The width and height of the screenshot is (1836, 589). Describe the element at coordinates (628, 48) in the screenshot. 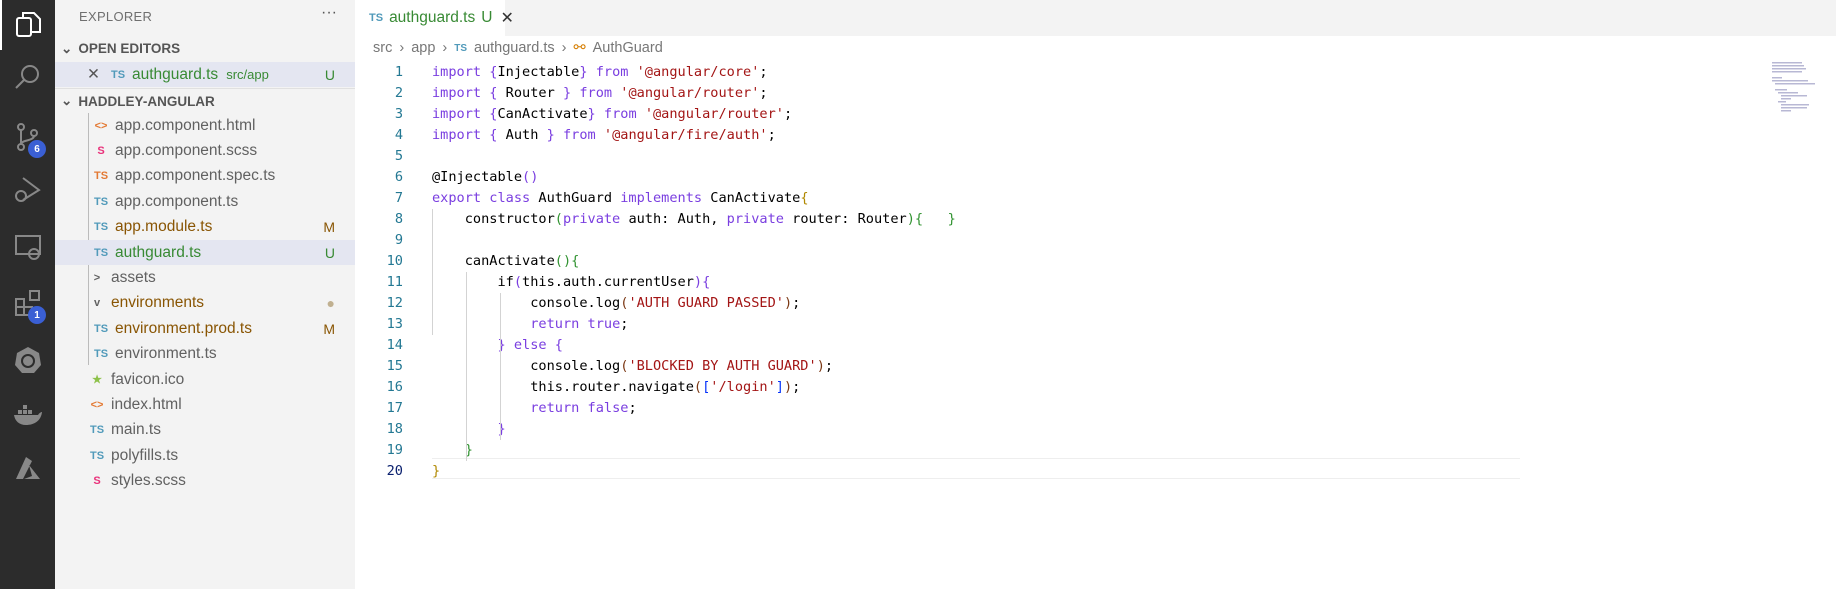

I see `breadcrumb-item: AuthGuard` at that location.